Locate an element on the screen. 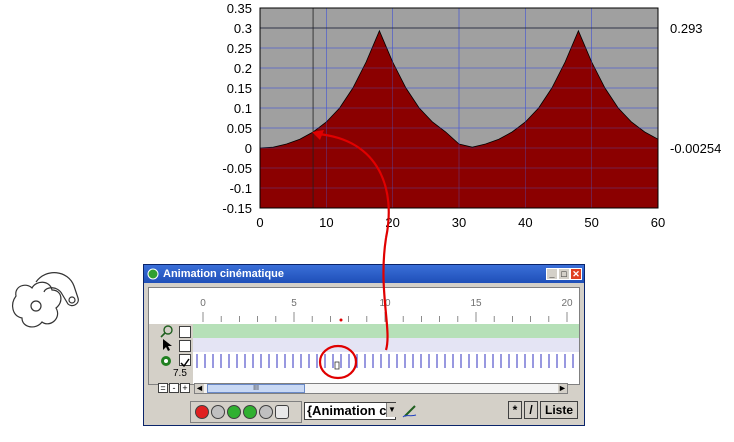 This screenshot has width=734, height=442. check-icon is located at coordinates (185, 363).